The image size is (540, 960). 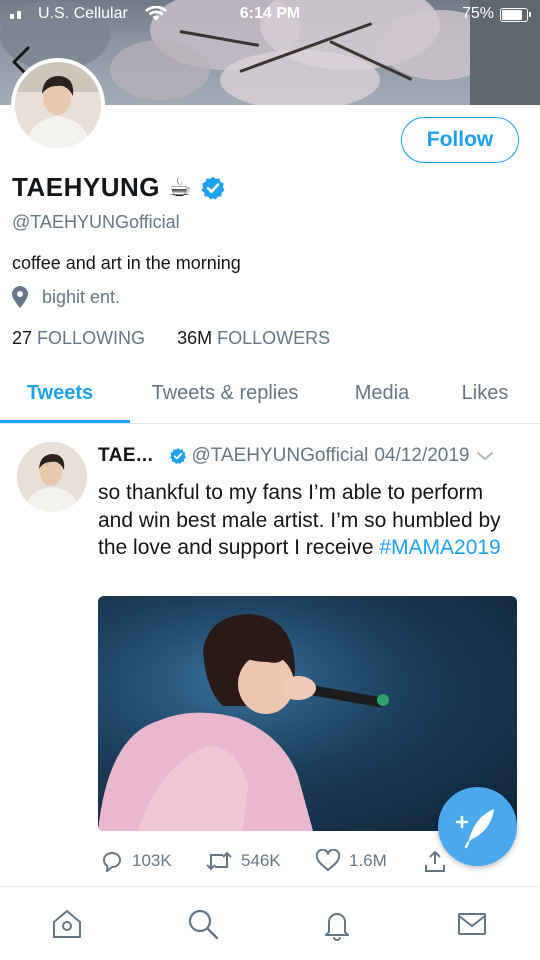 What do you see at coordinates (86, 187) in the screenshot?
I see `display-name-text: TAEHYUNG` at bounding box center [86, 187].